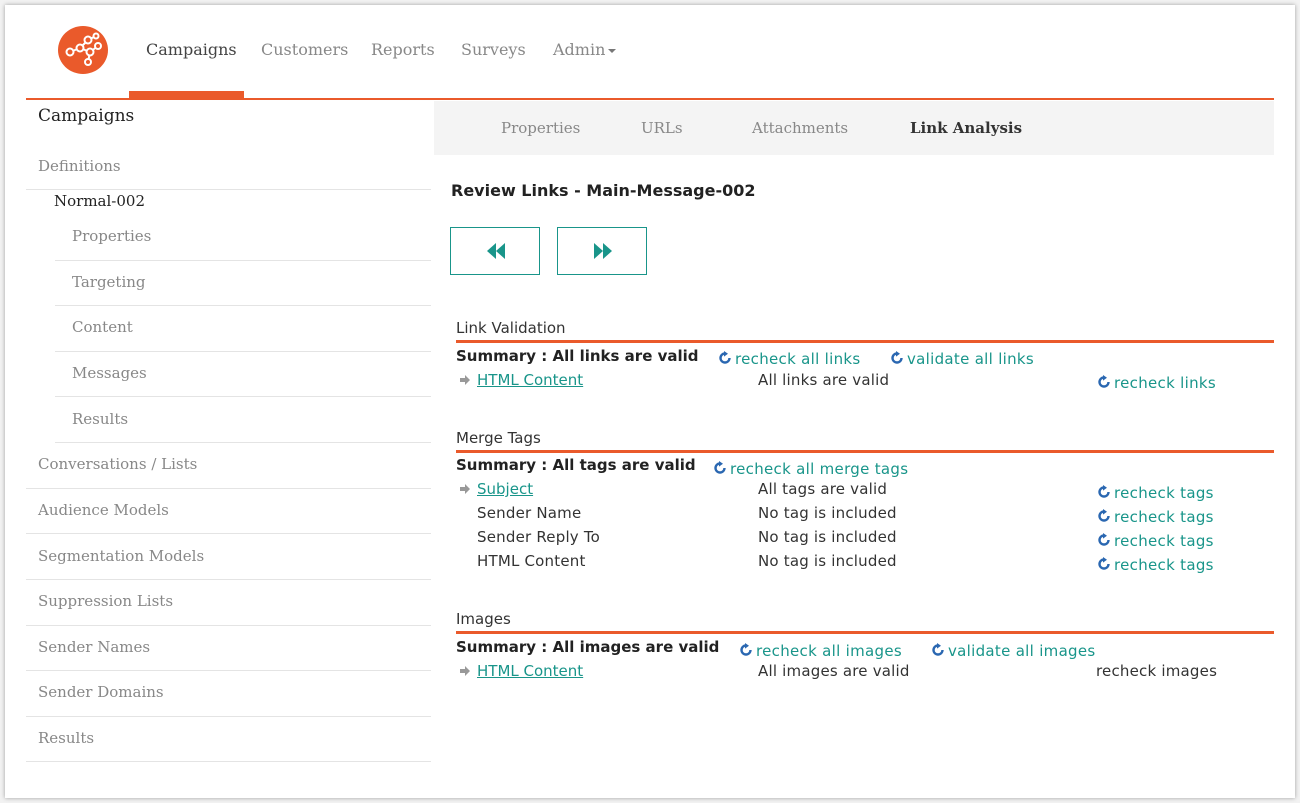 This screenshot has height=803, width=1300. What do you see at coordinates (495, 251) in the screenshot?
I see `previous-button` at bounding box center [495, 251].